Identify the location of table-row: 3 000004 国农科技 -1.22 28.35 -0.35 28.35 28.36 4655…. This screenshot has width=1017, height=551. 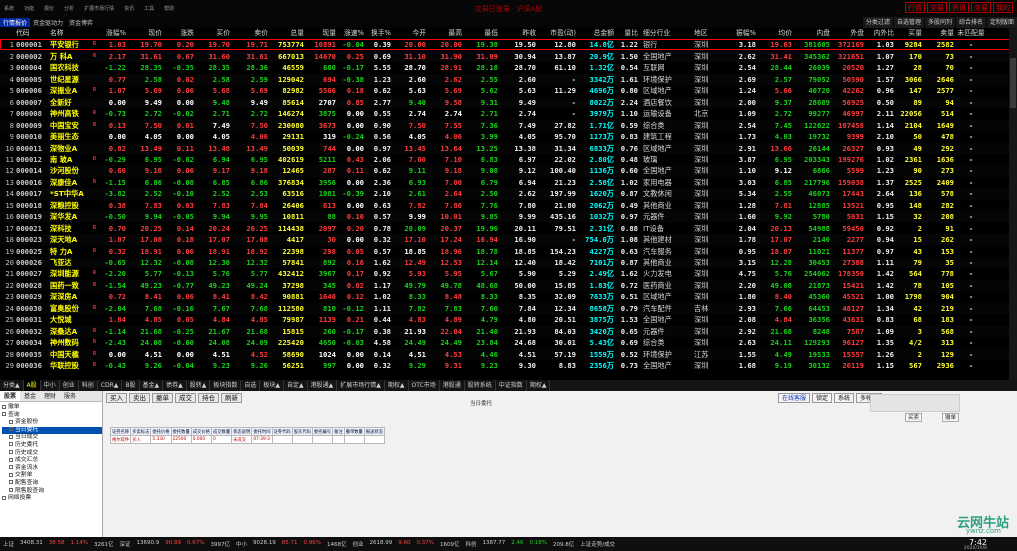
(508, 68).